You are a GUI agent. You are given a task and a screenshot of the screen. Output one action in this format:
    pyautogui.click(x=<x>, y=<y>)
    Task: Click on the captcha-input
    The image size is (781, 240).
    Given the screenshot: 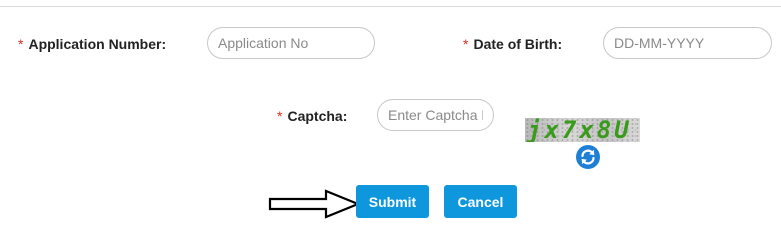 What is the action you would take?
    pyautogui.click(x=435, y=115)
    